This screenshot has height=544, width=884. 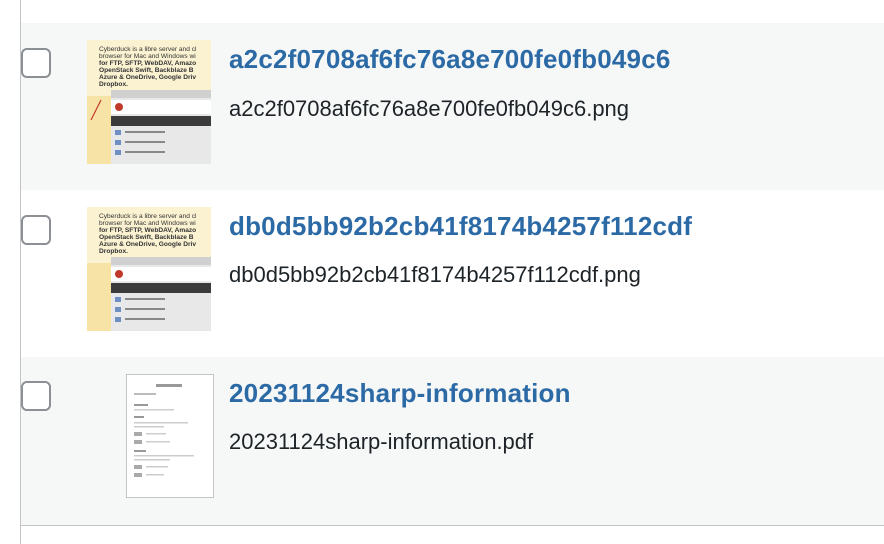 I want to click on media-filename: db0d5bb92b2cb41f8174b4257f112cdf.png, so click(x=435, y=274).